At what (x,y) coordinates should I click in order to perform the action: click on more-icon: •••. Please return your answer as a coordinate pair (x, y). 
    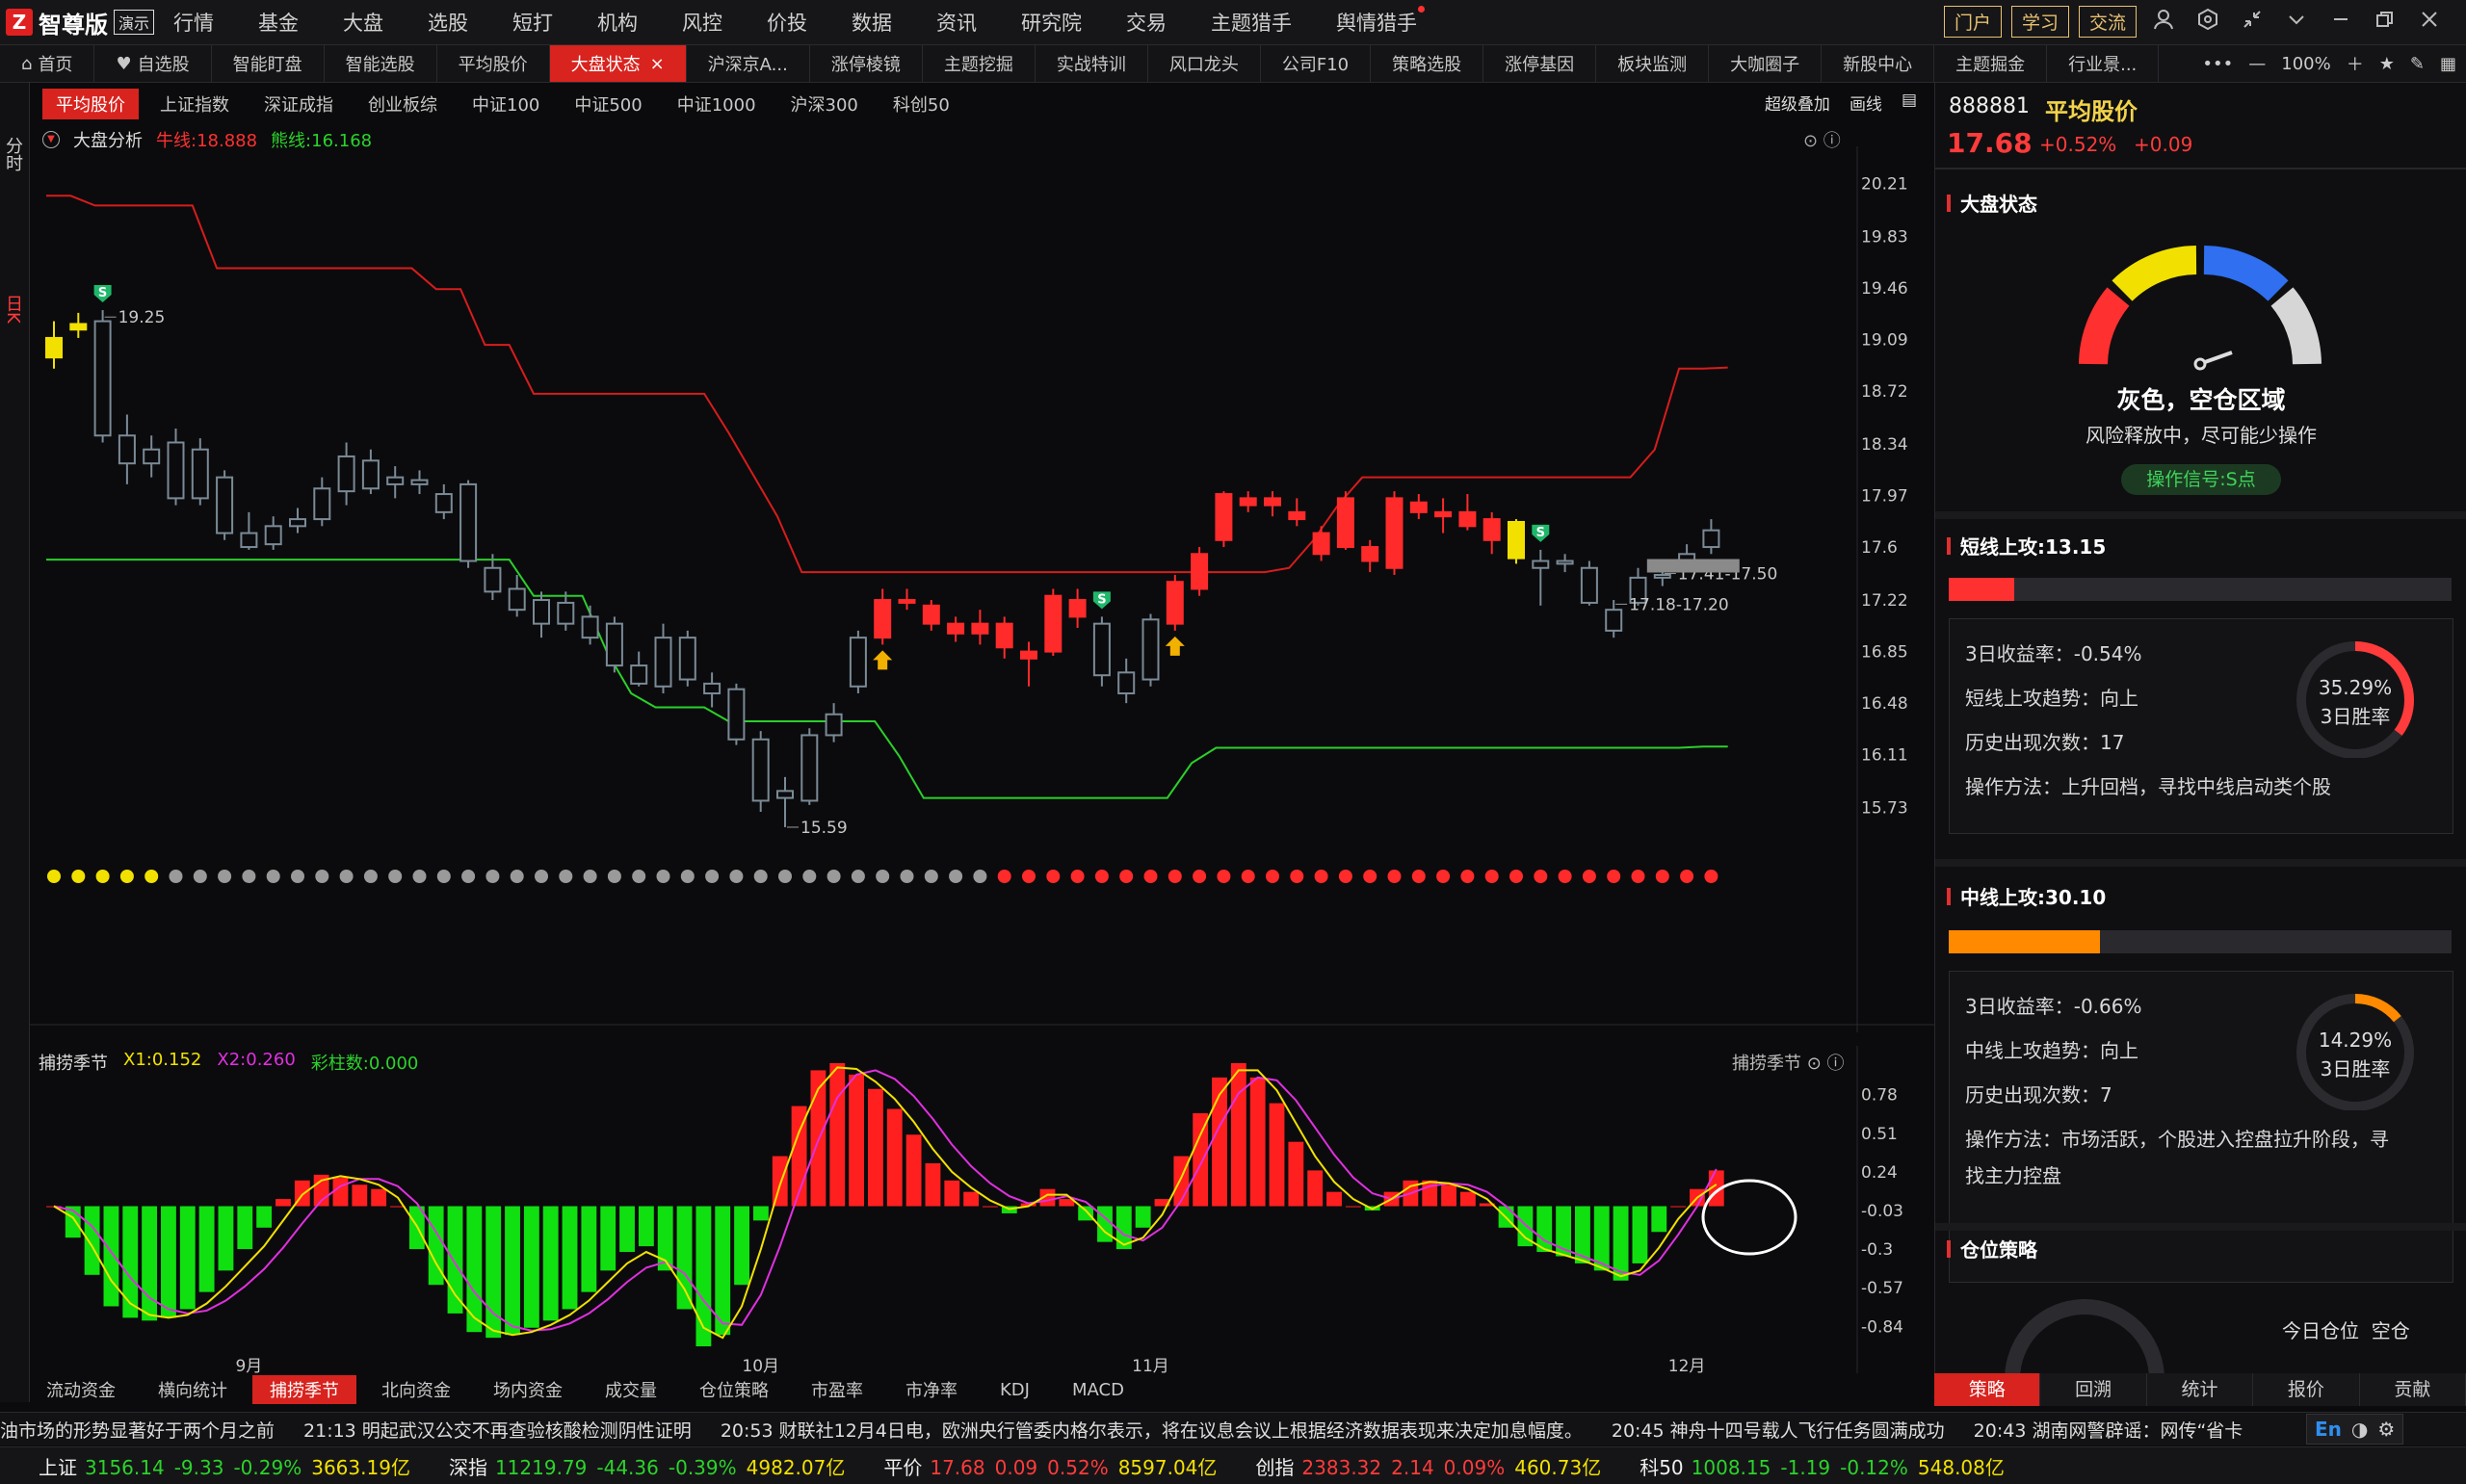
    Looking at the image, I should click on (2217, 64).